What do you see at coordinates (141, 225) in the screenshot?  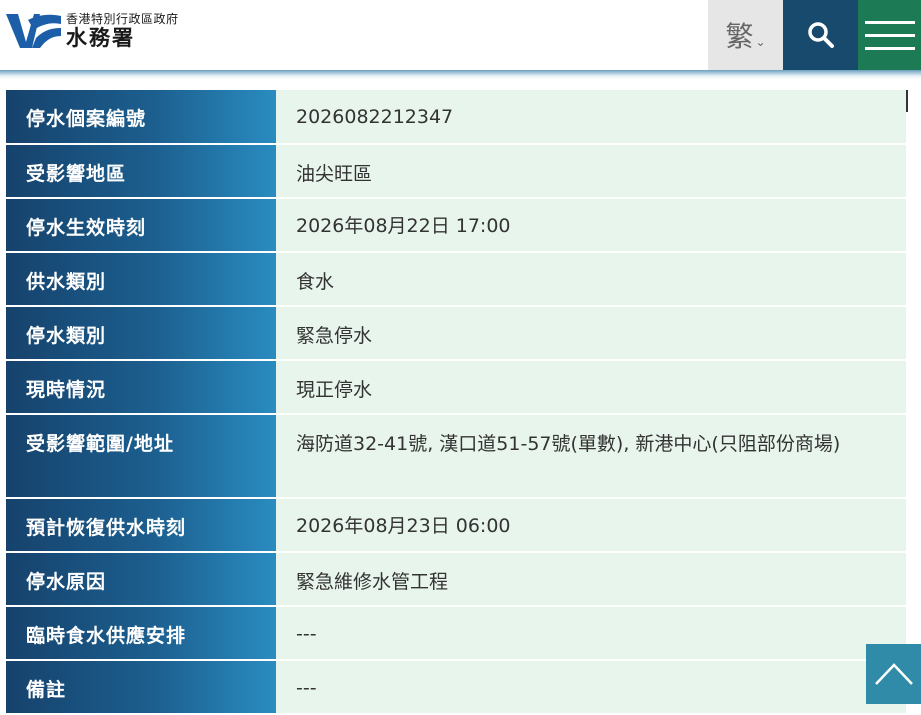 I see `row-label-effective-time: 停水生效時刻` at bounding box center [141, 225].